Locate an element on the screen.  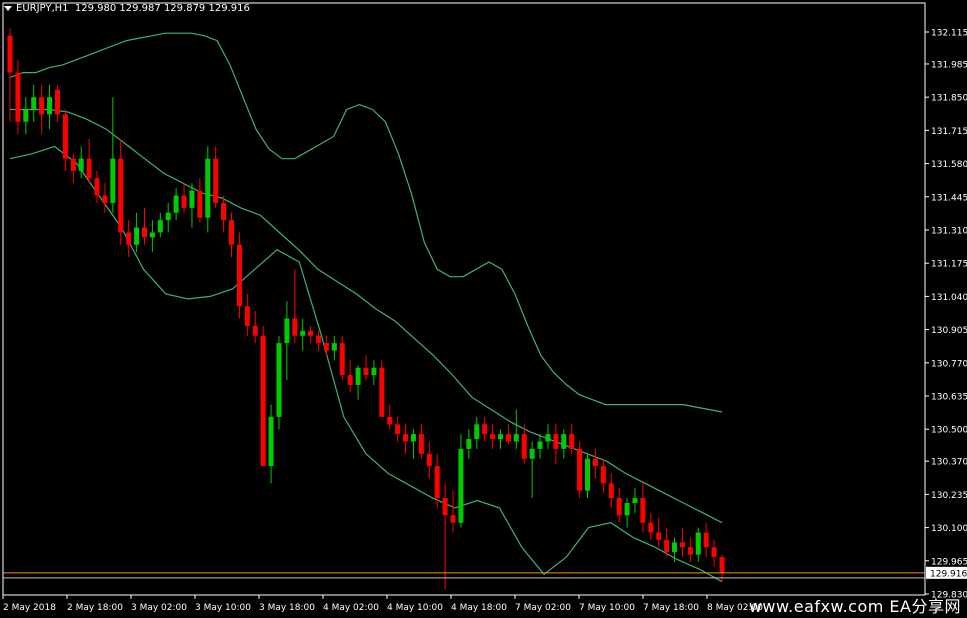
y-tick-label: 131.850 is located at coordinates (949, 99).